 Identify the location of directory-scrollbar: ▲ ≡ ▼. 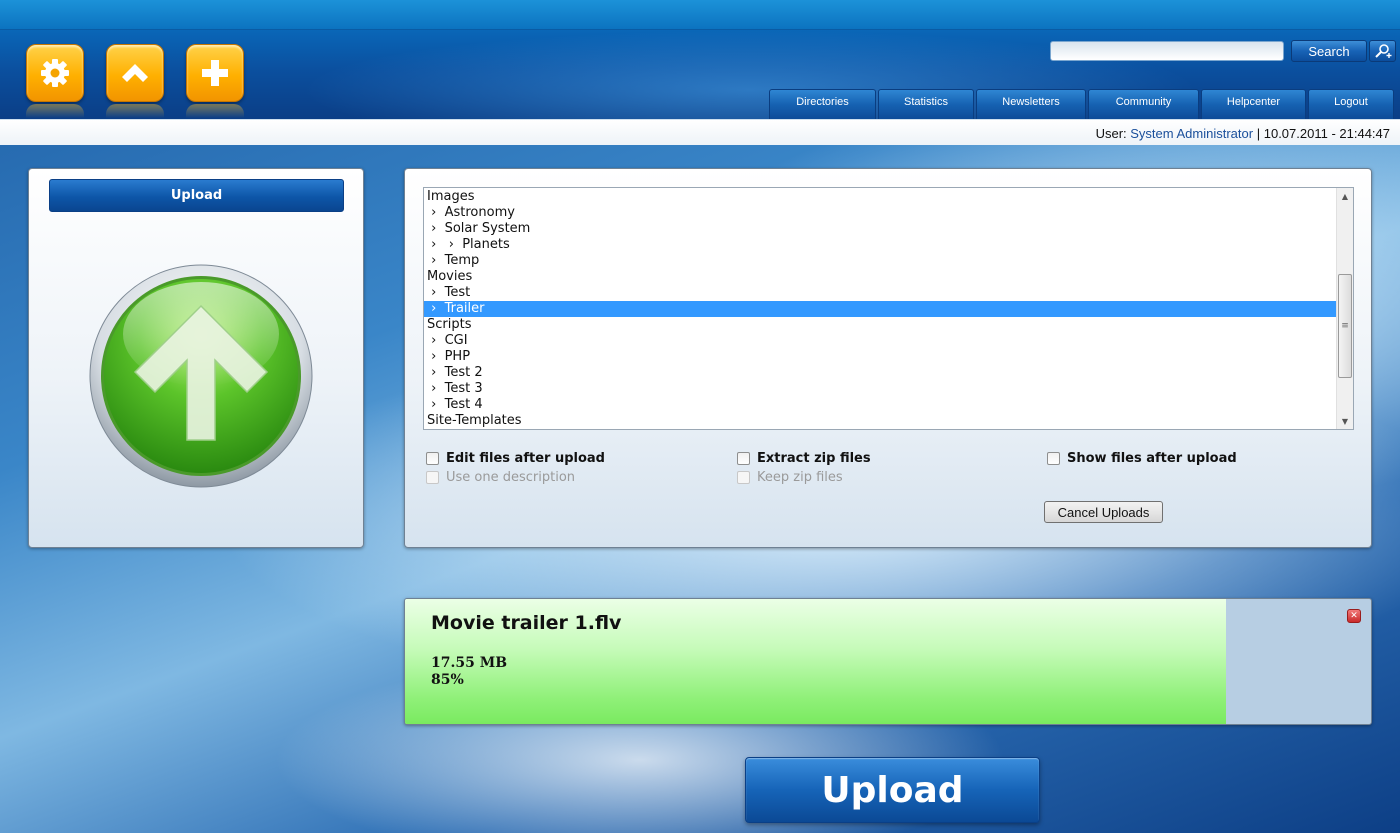
(1344, 308).